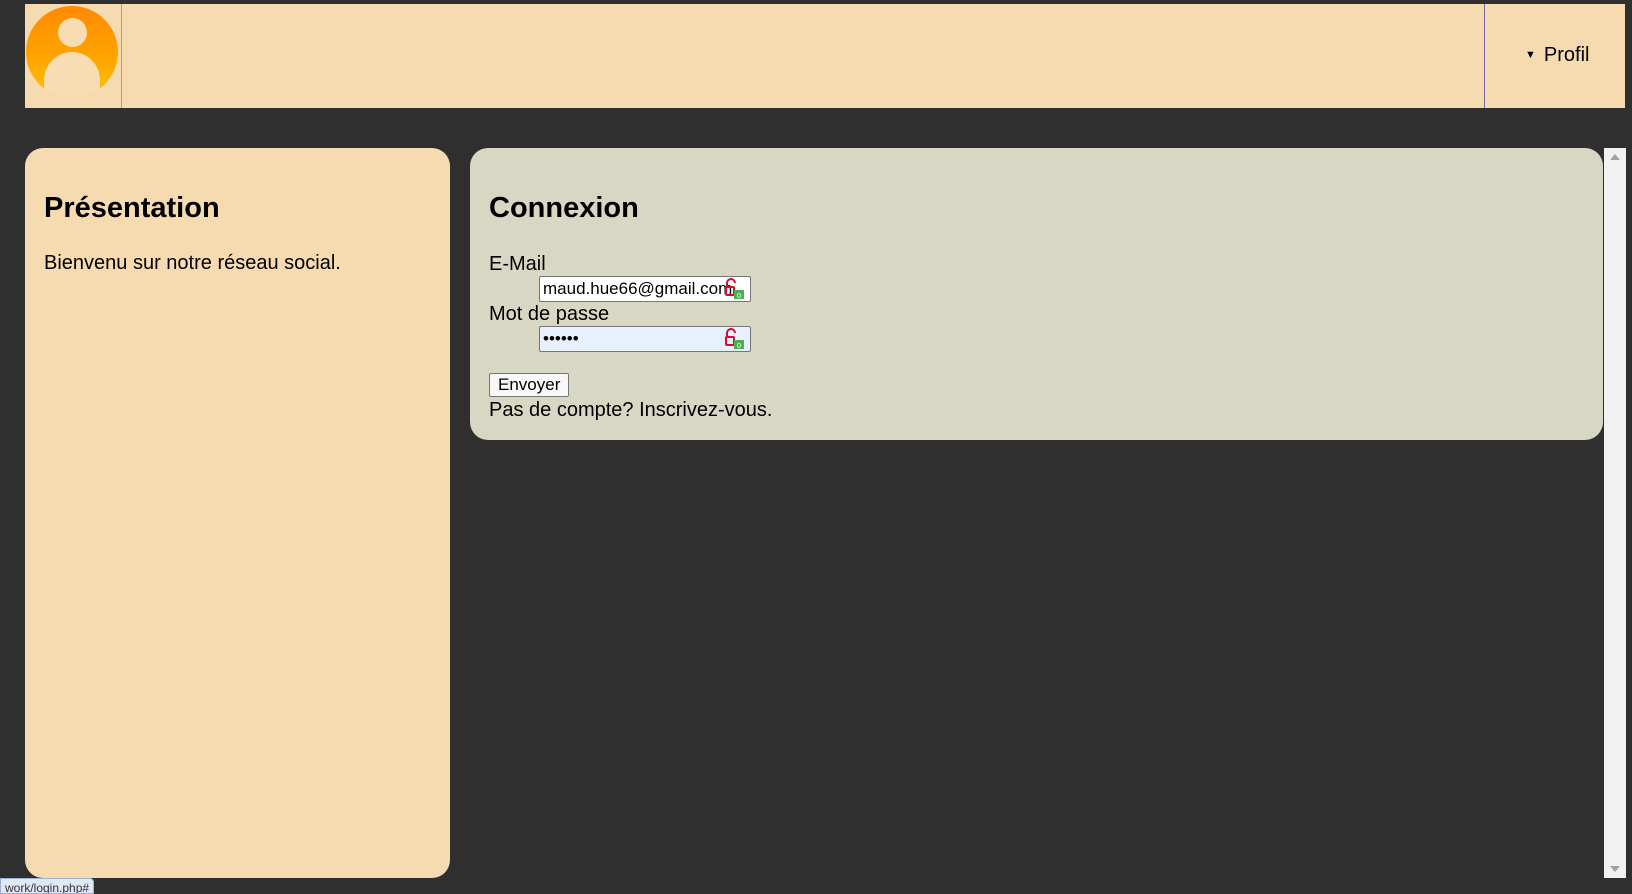 This screenshot has width=1632, height=894. I want to click on email-field, so click(645, 289).